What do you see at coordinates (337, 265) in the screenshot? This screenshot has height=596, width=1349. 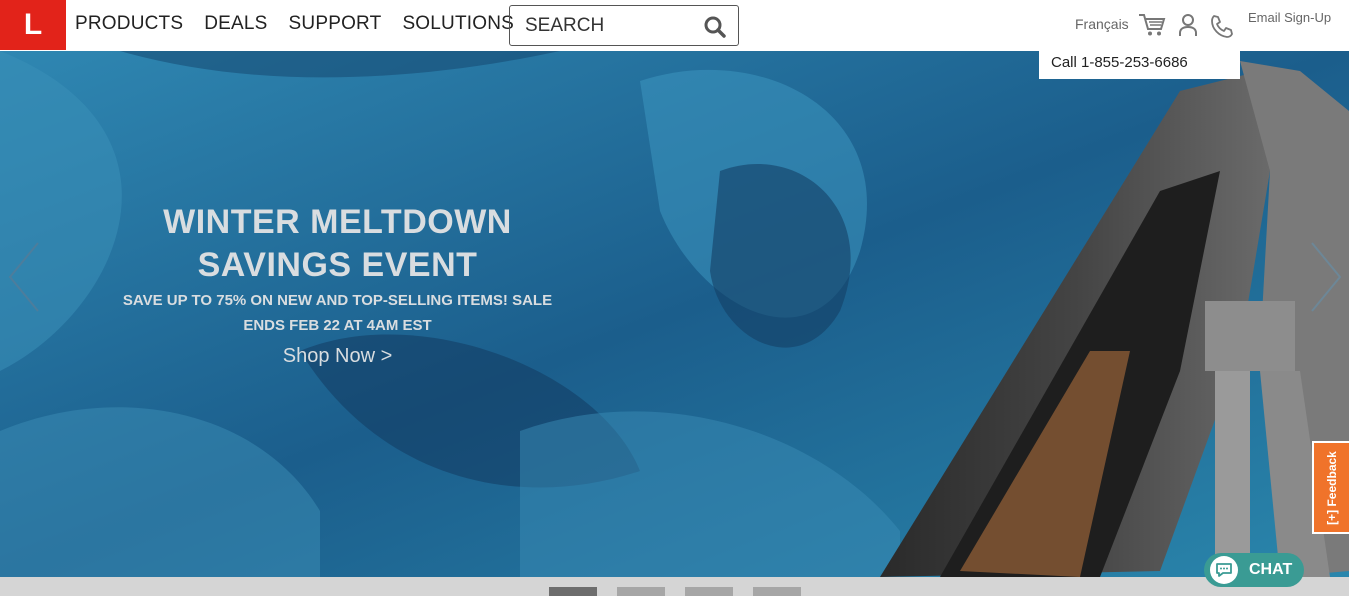 I see `hero-title-line2: SAVINGS EVENT` at bounding box center [337, 265].